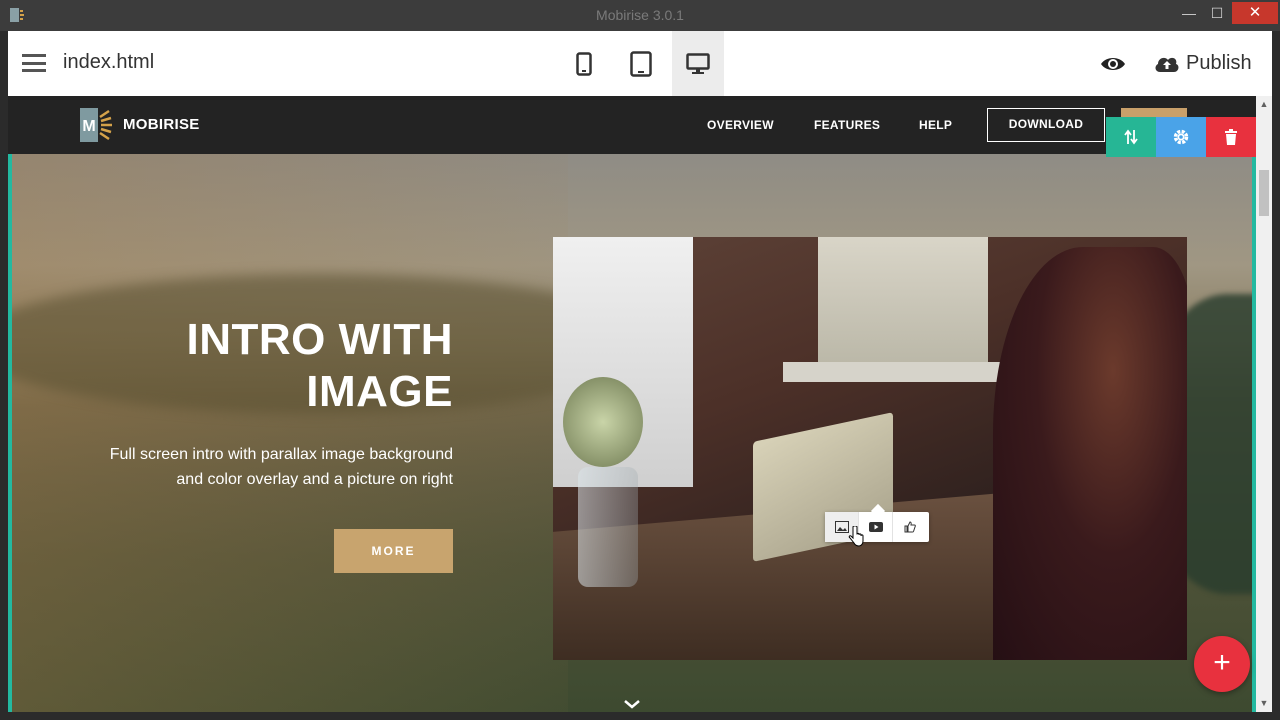  I want to click on more-button: MORE, so click(393, 551).